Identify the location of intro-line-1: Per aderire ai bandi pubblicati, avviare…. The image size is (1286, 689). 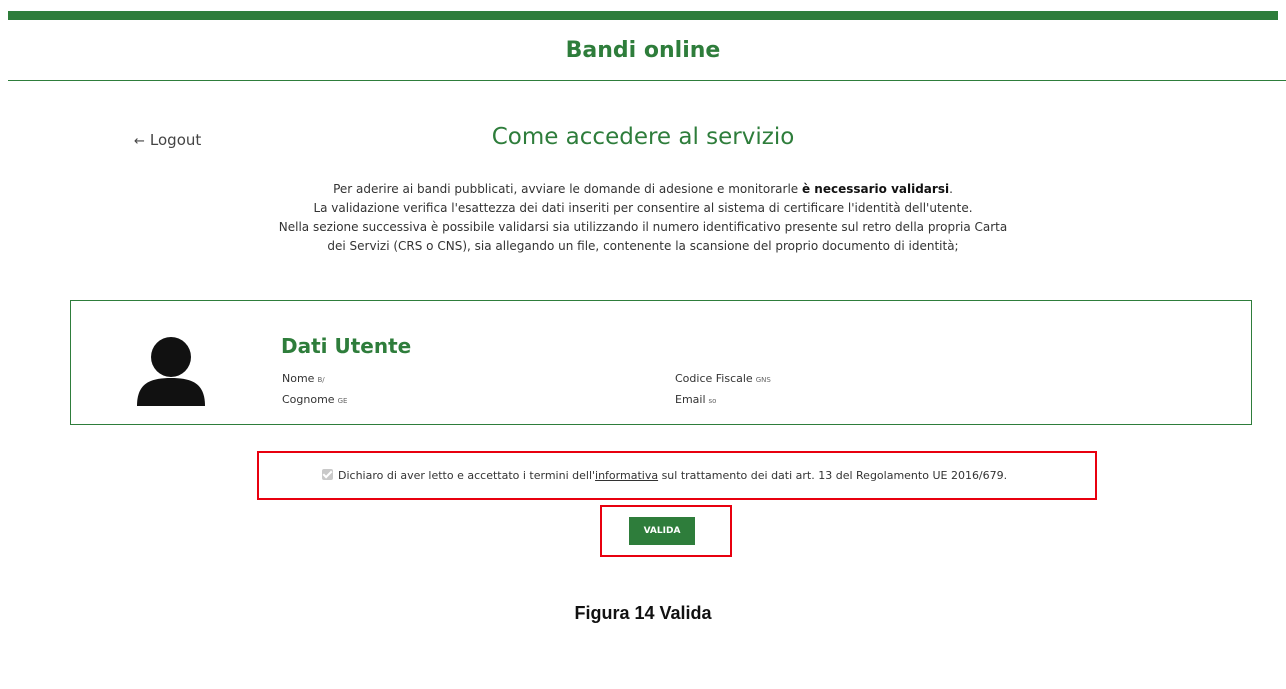
(643, 189).